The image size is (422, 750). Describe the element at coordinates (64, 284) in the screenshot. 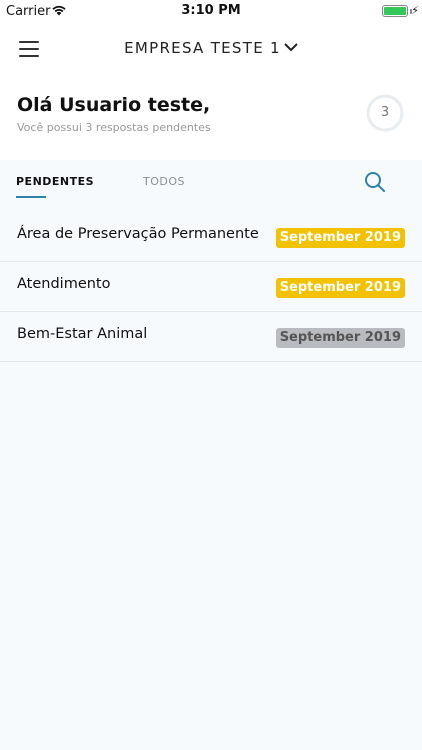

I see `list-item-title: Atendimento` at that location.